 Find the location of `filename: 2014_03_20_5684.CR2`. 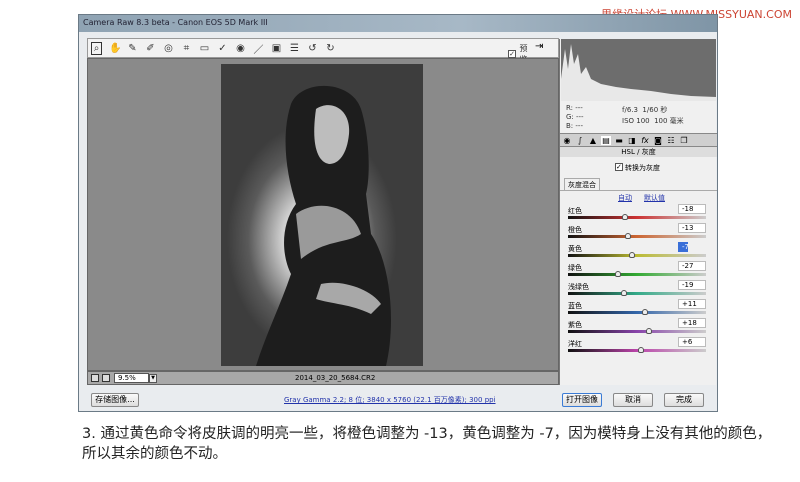

filename: 2014_03_20_5684.CR2 is located at coordinates (335, 378).